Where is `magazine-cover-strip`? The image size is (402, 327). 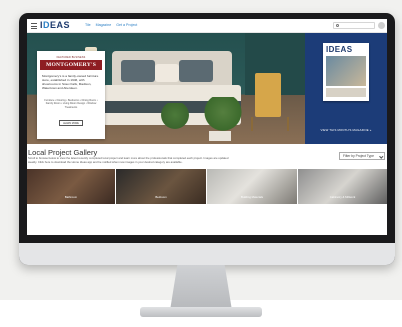
magazine-cover-strip is located at coordinates (346, 92).